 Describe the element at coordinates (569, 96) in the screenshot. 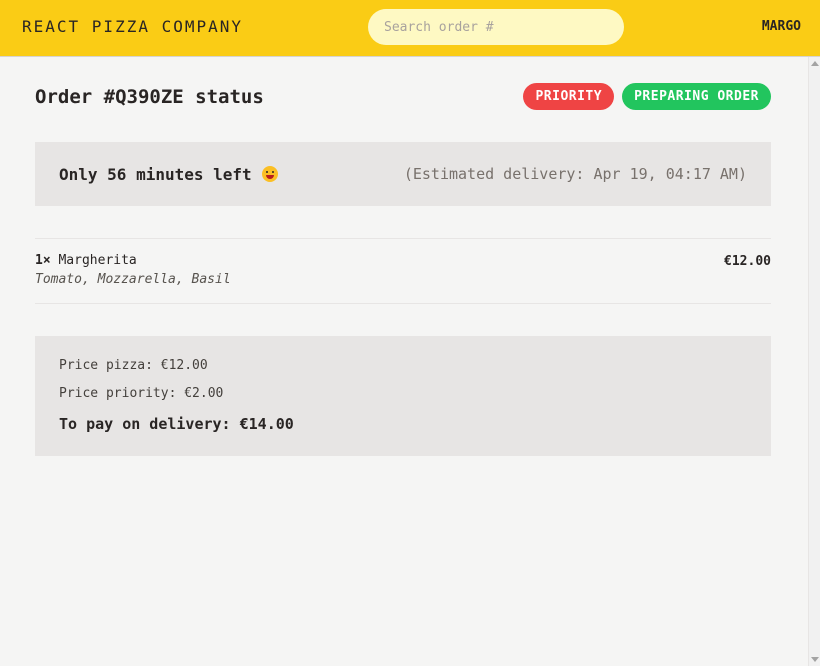

I see `priority-badge: PRIORITY` at that location.